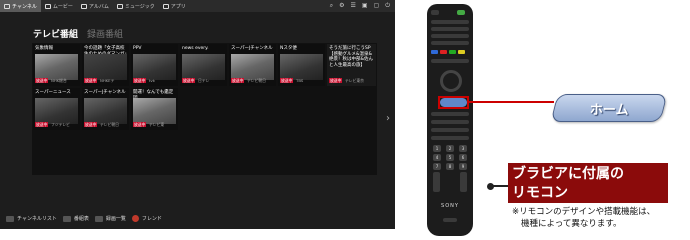 The width and height of the screenshot is (690, 240). I want to click on program-tile: 今の話題「女子高校生のためのダマンガ」 放送中 NHKEテ, so click(105, 65).